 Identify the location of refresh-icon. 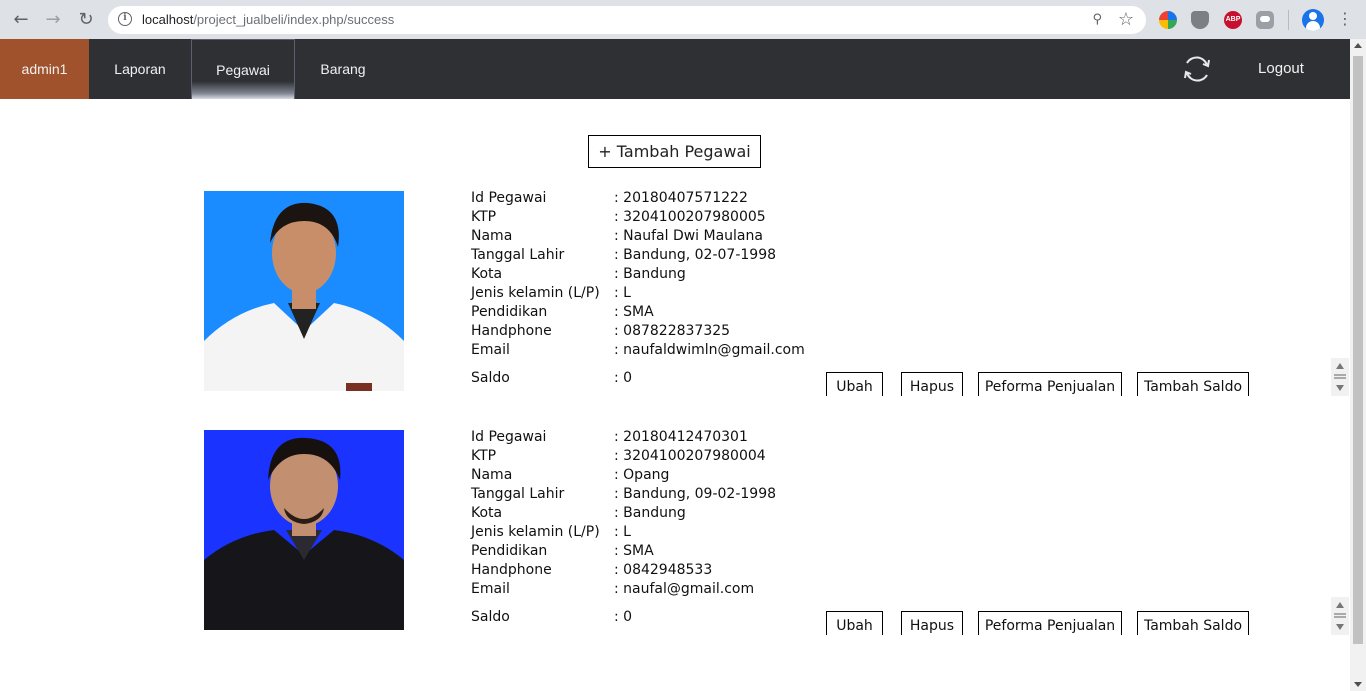
(1197, 69).